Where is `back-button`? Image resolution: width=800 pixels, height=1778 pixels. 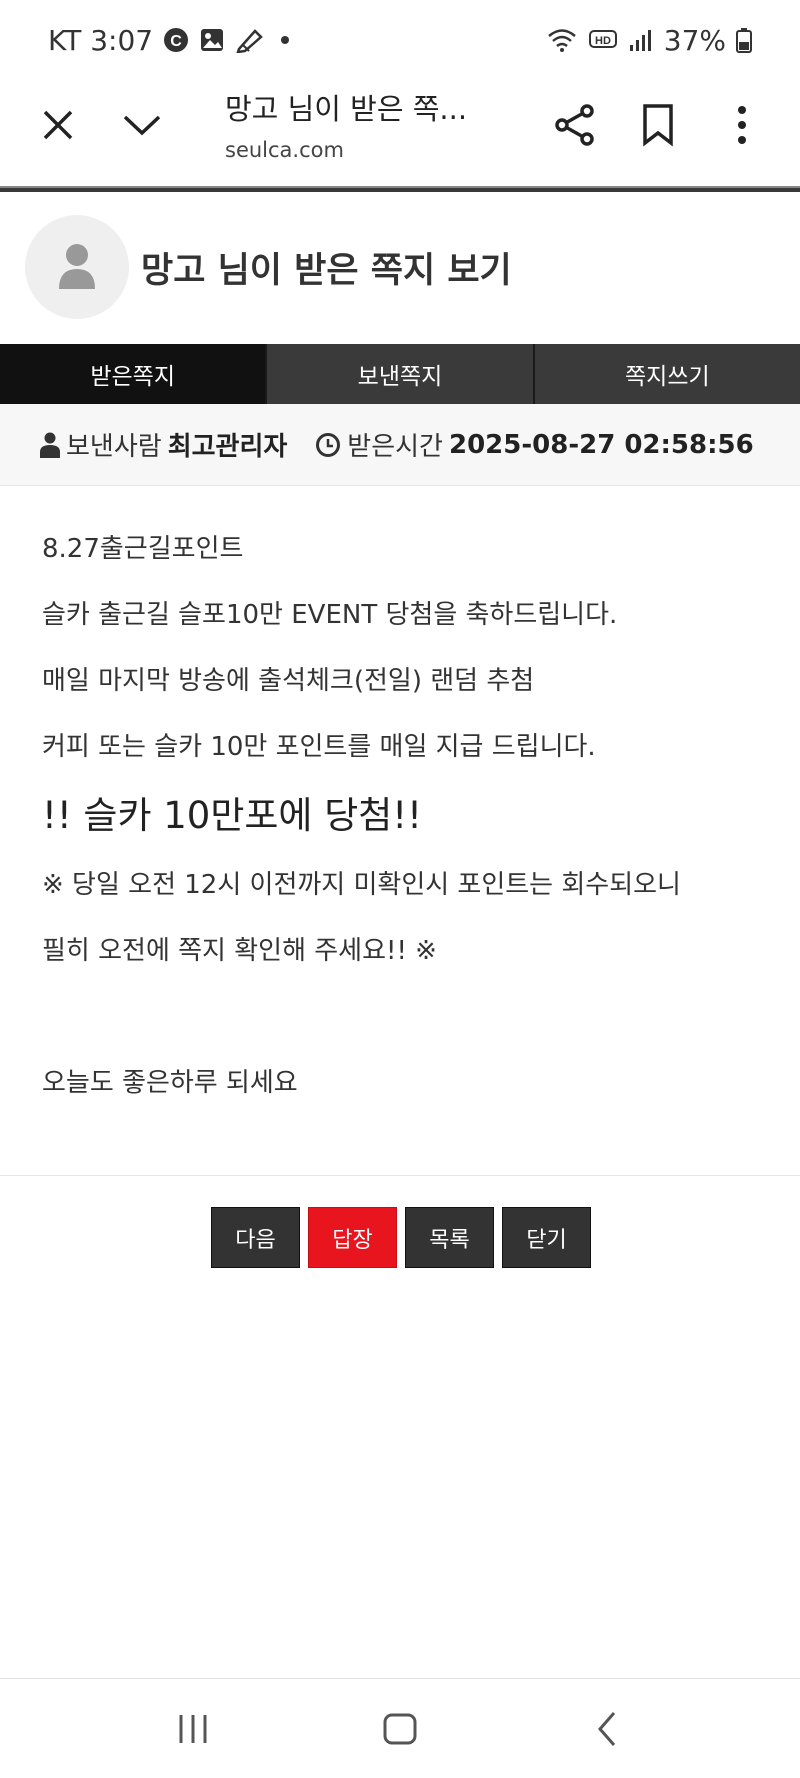
back-button is located at coordinates (607, 1729).